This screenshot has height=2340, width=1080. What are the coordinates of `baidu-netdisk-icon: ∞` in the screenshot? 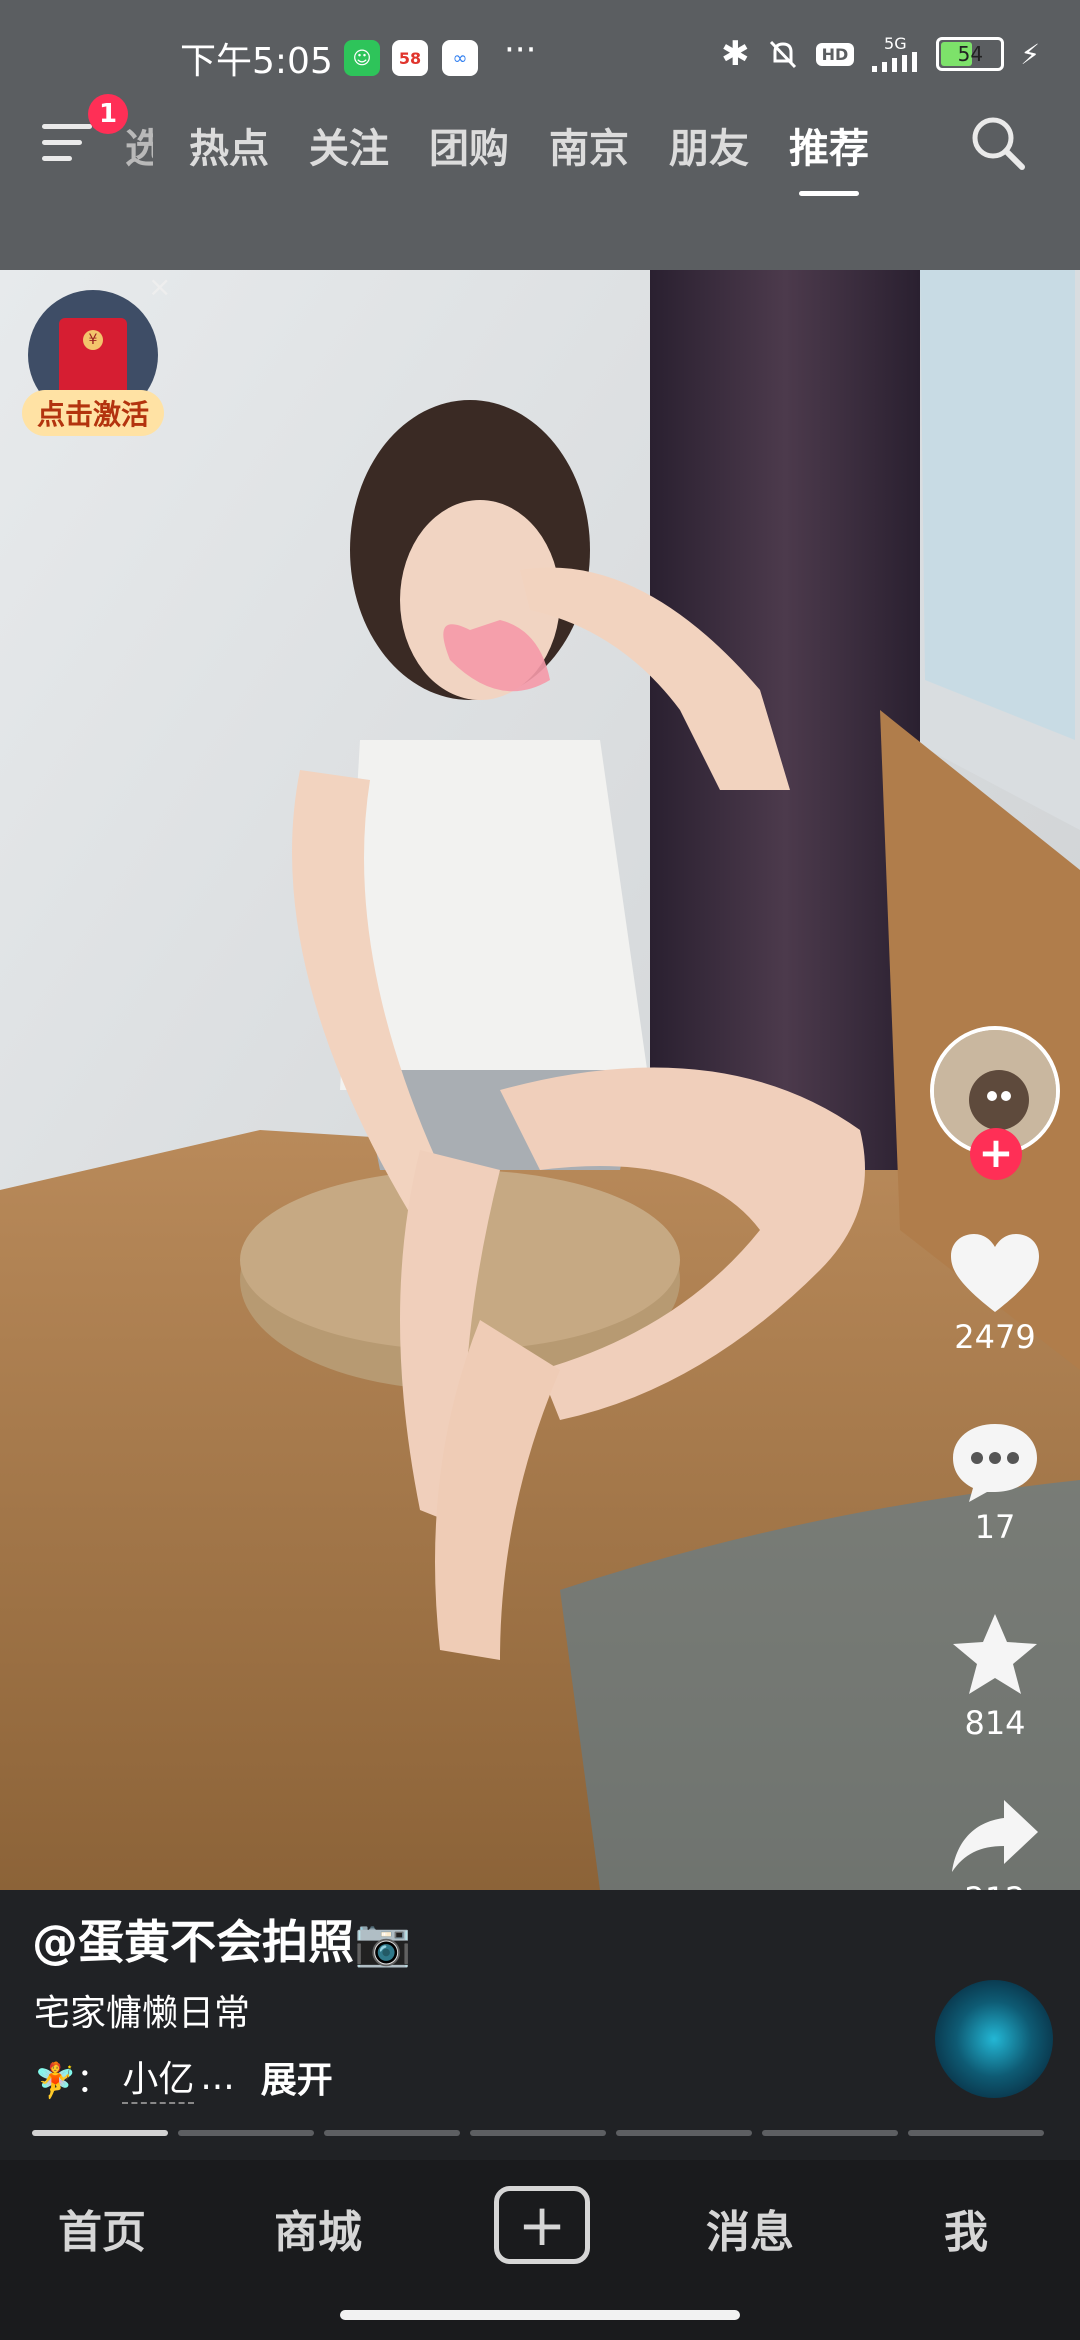 It's located at (460, 58).